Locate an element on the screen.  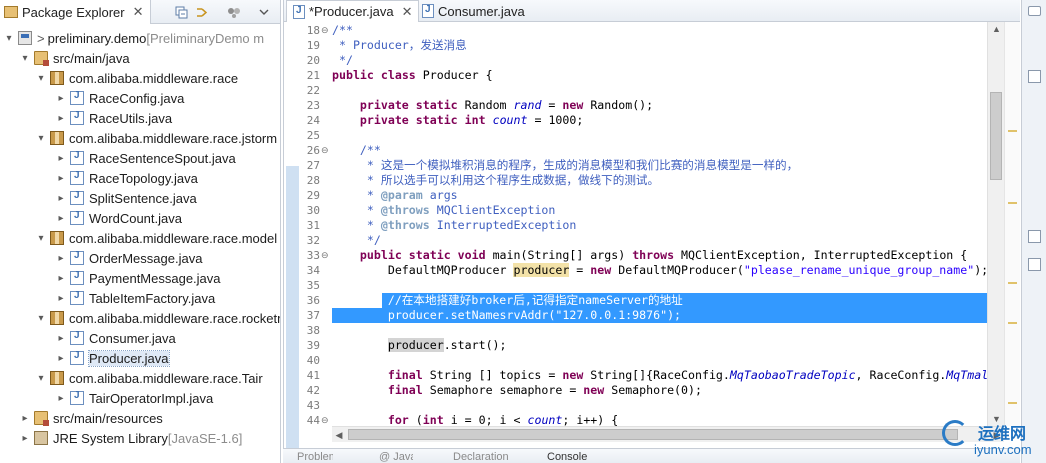
link-with-editor-icon is located at coordinates (202, 12).